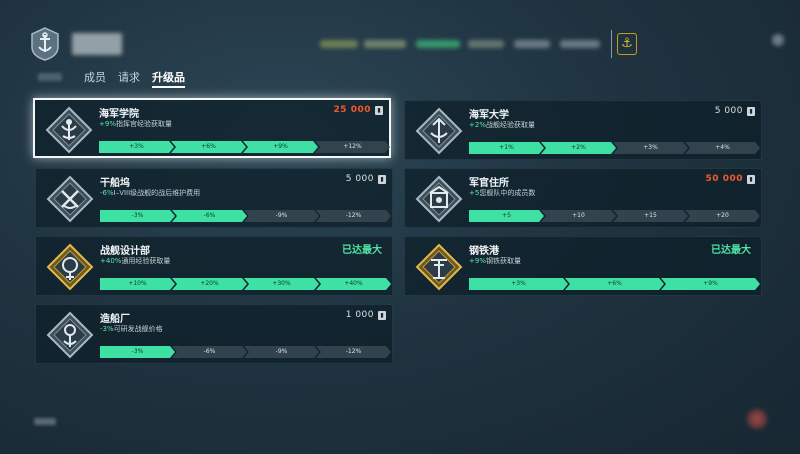 This screenshot has width=800, height=454. I want to click on bottom-right-button-icon, so click(757, 419).